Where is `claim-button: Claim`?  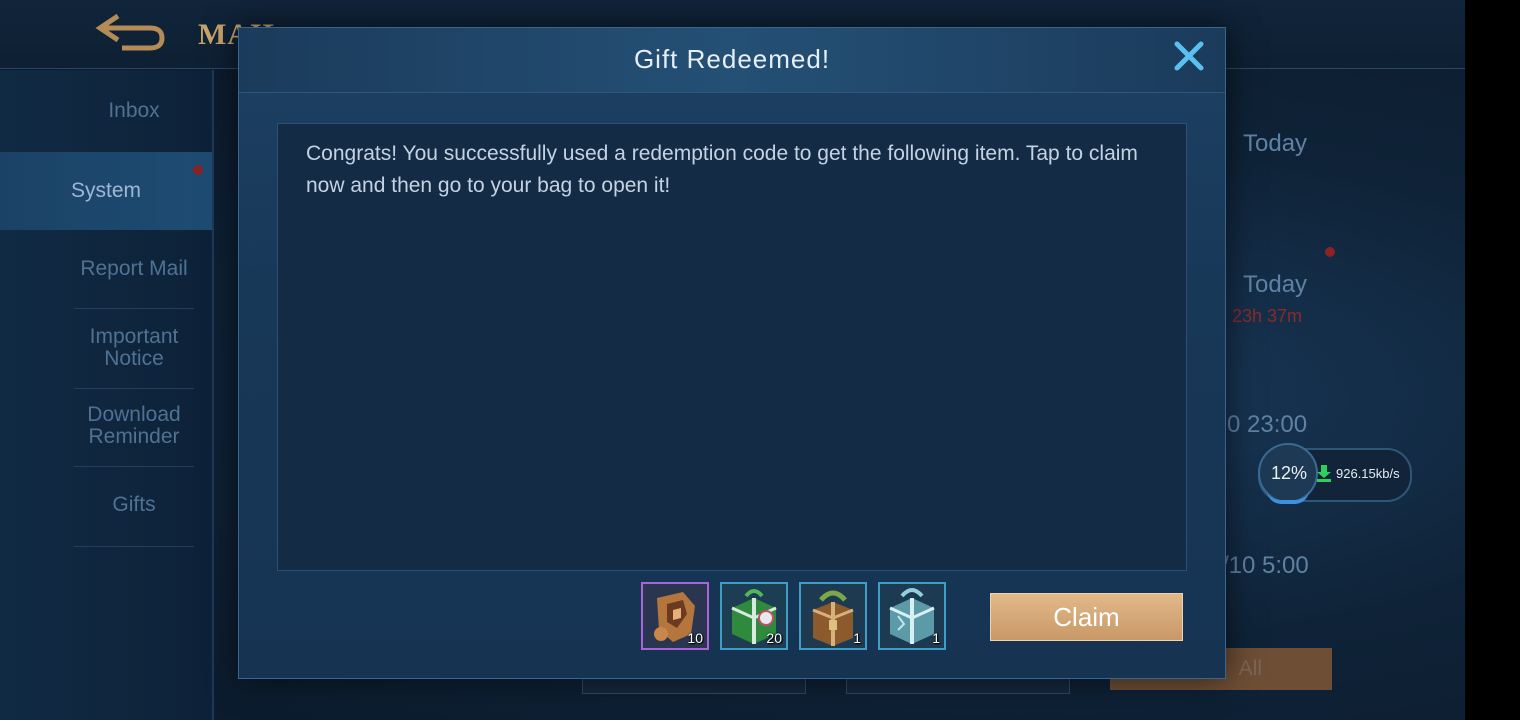 claim-button: Claim is located at coordinates (1086, 617).